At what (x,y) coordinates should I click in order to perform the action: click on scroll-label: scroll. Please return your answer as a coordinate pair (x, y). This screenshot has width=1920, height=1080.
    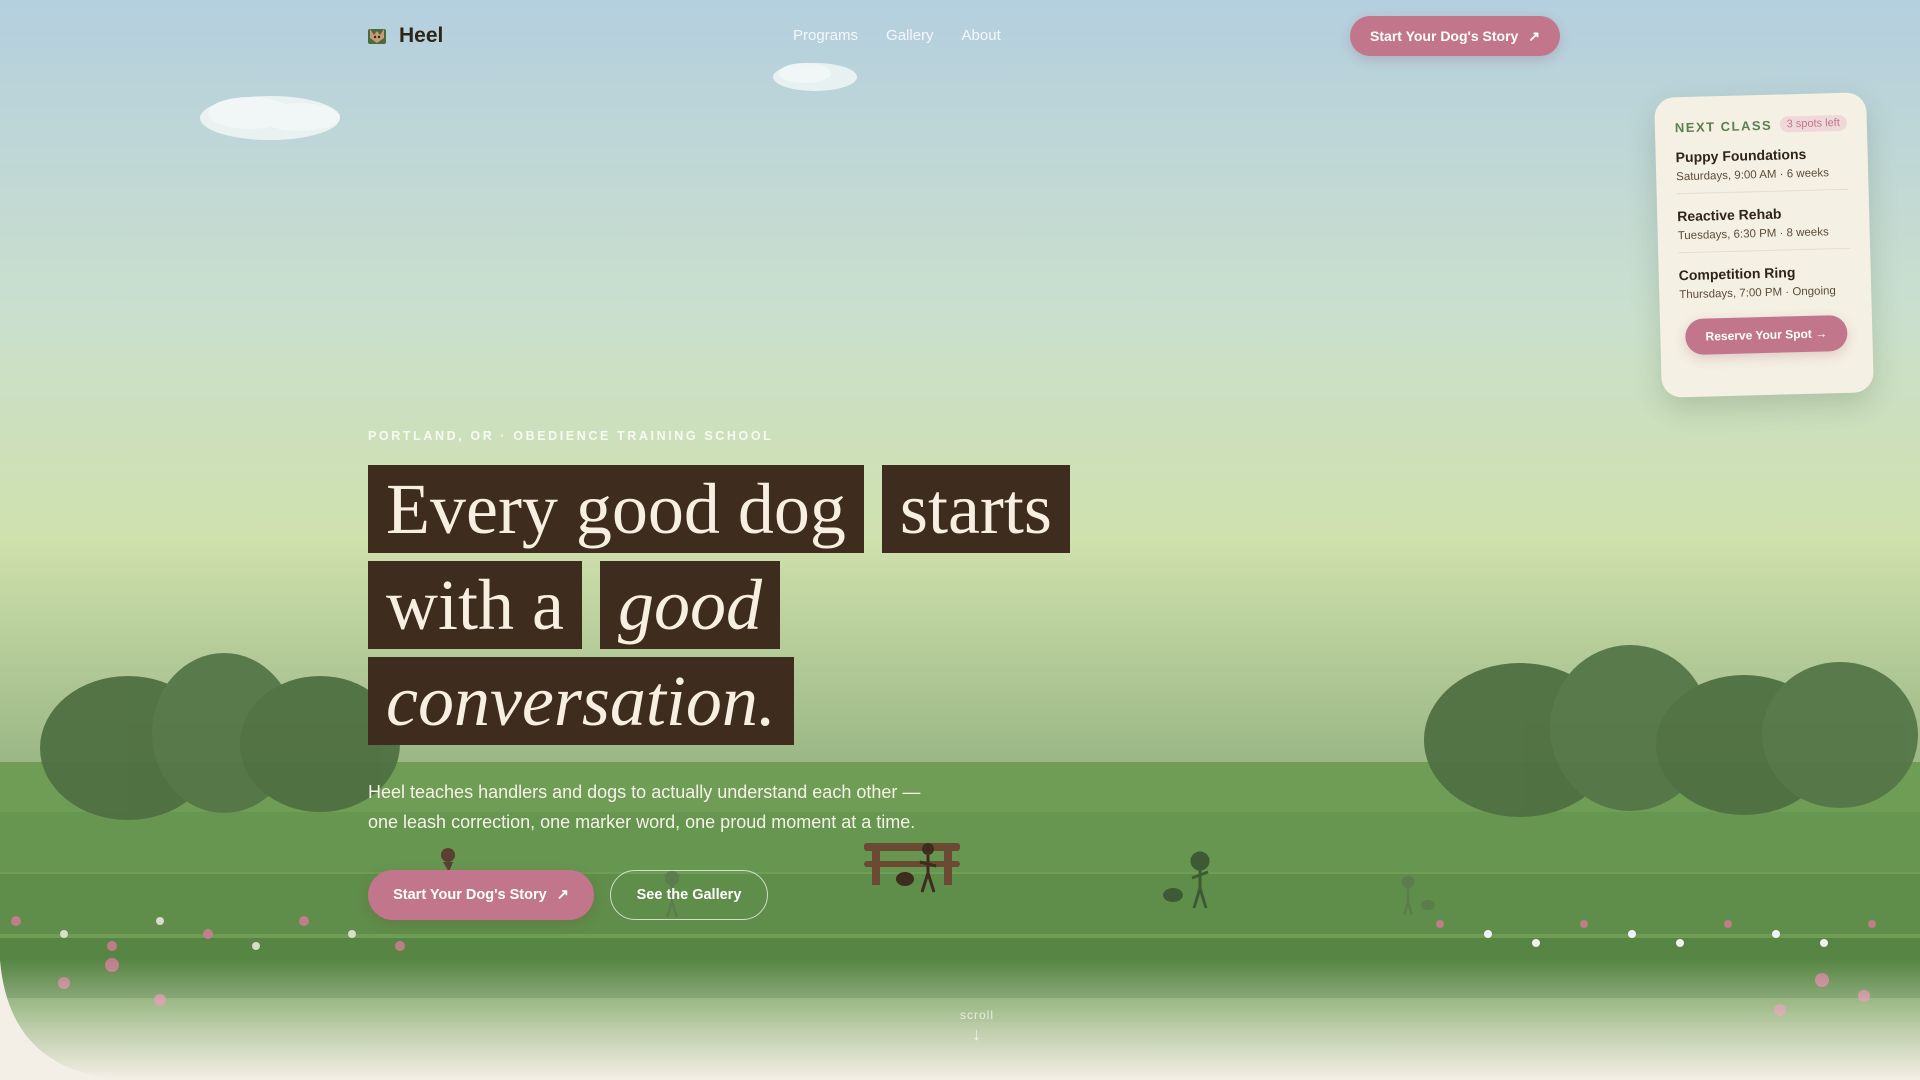
    Looking at the image, I should click on (977, 1015).